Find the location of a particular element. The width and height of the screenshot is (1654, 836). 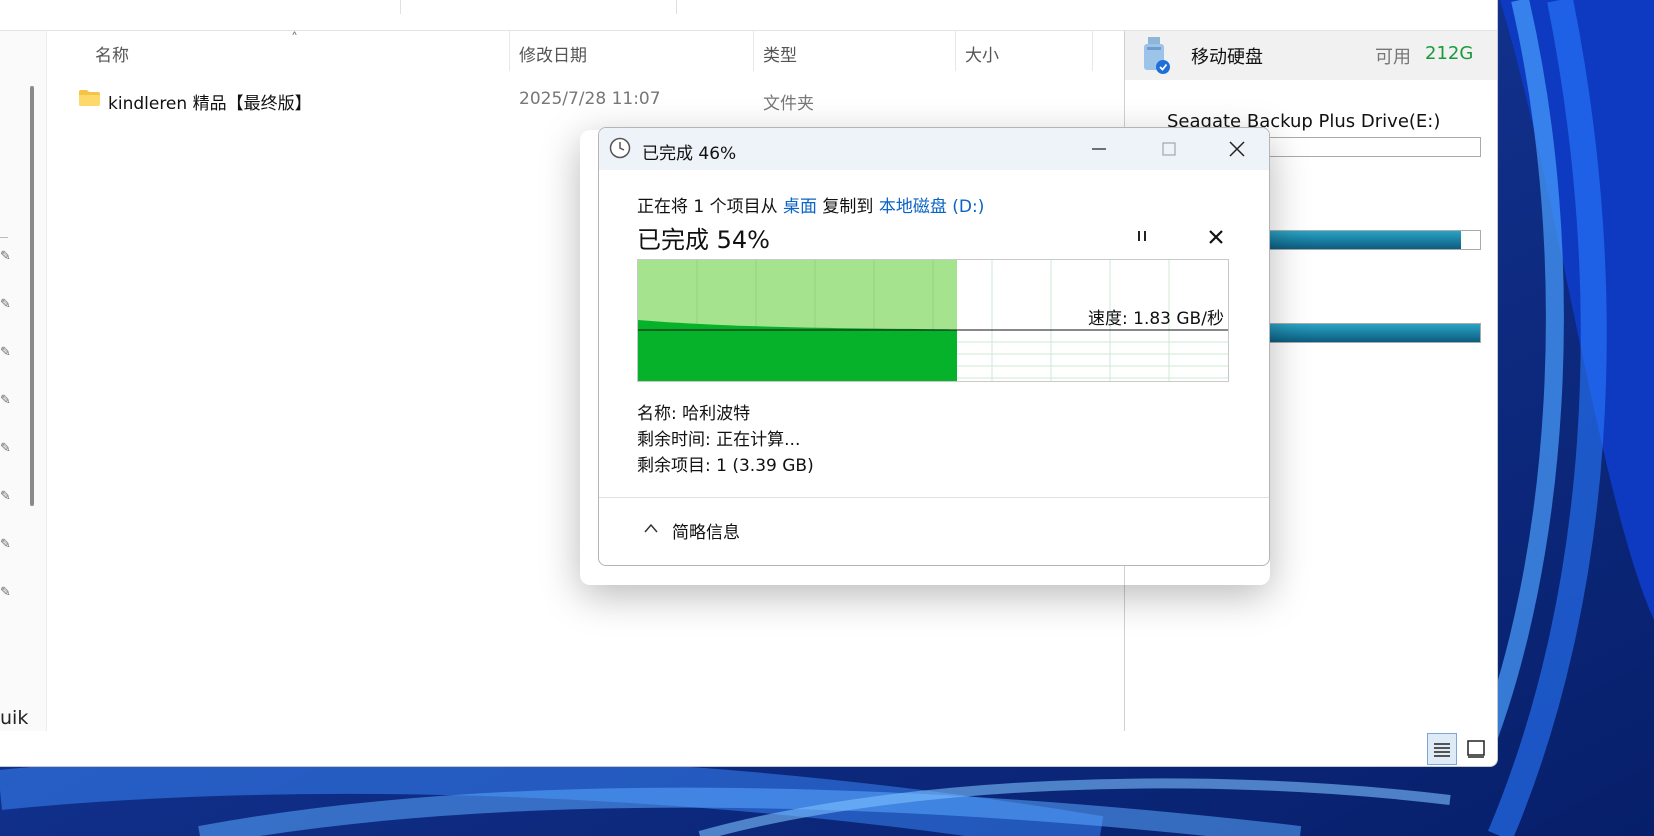

transfer-speed-graph: 速度: 1.83 GB/秒 is located at coordinates (933, 320).